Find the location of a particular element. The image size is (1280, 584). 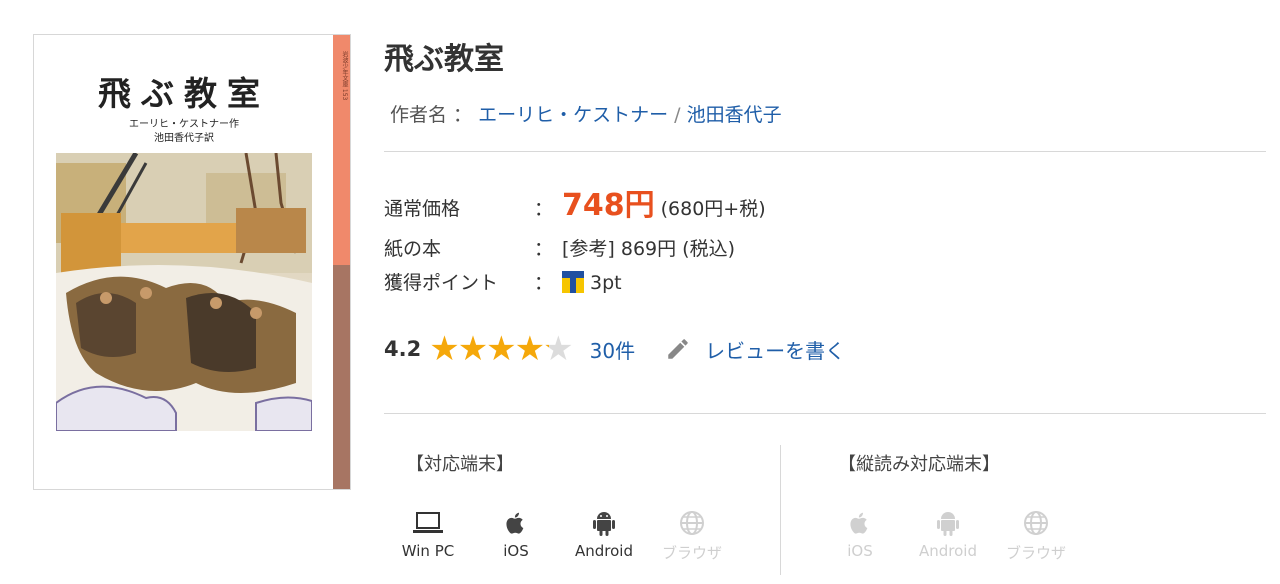

vertical-device-android: Android is located at coordinates (948, 535).